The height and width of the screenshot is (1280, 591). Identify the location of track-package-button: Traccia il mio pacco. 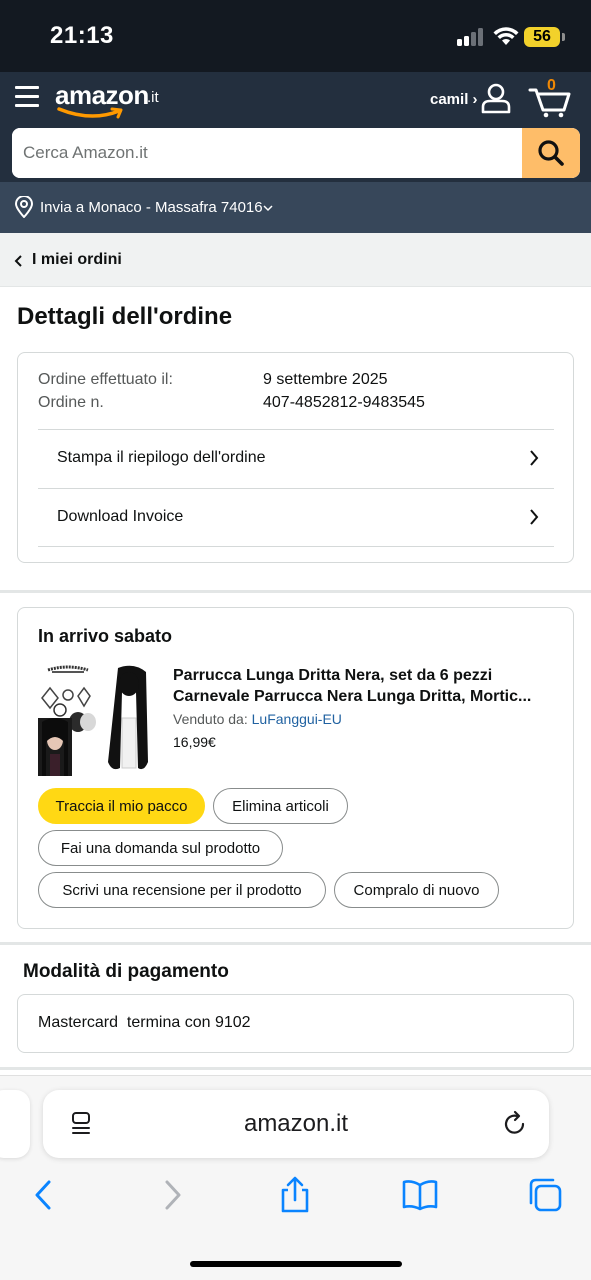
(121, 806).